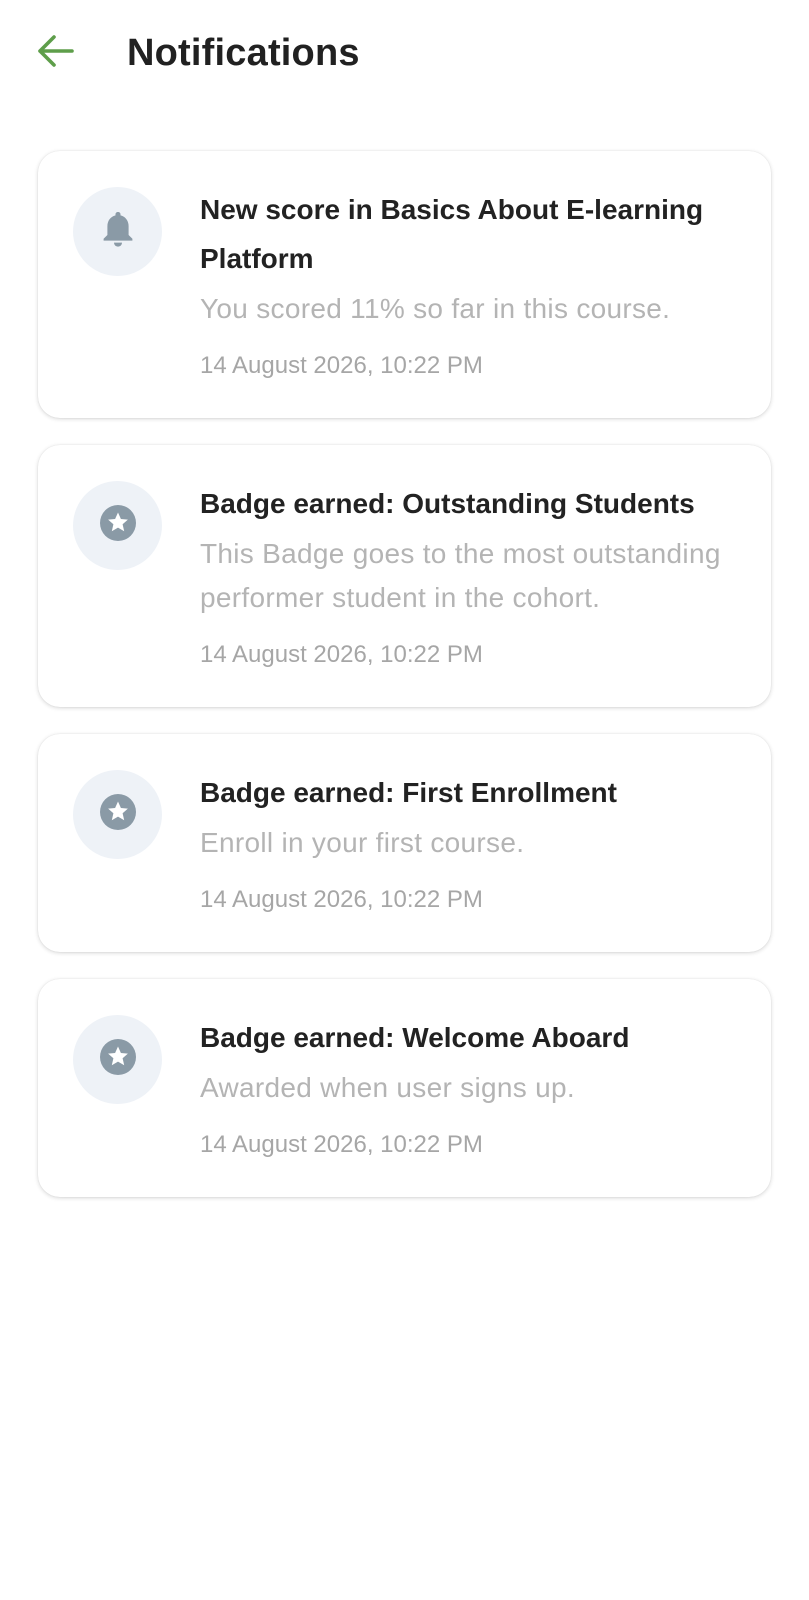 This screenshot has height=1600, width=809. I want to click on page-title: Notifications, so click(243, 53).